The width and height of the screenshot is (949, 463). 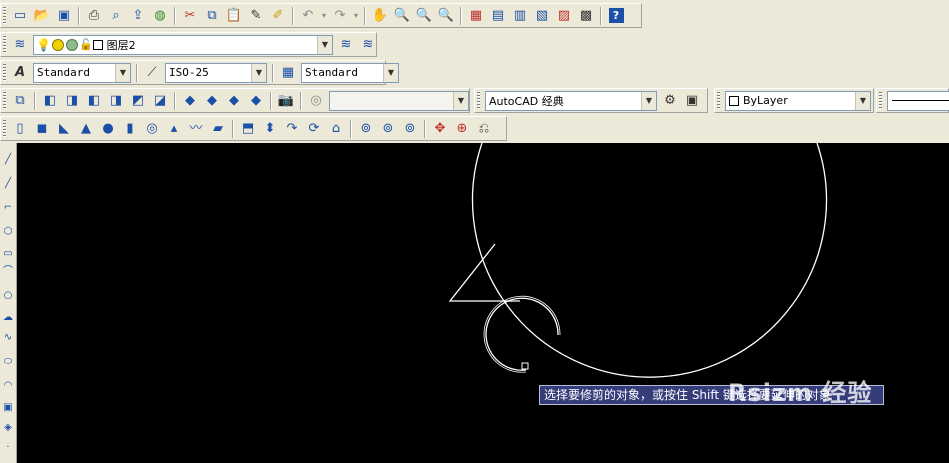 I want to click on properties-icon: ▦, so click(x=476, y=16).